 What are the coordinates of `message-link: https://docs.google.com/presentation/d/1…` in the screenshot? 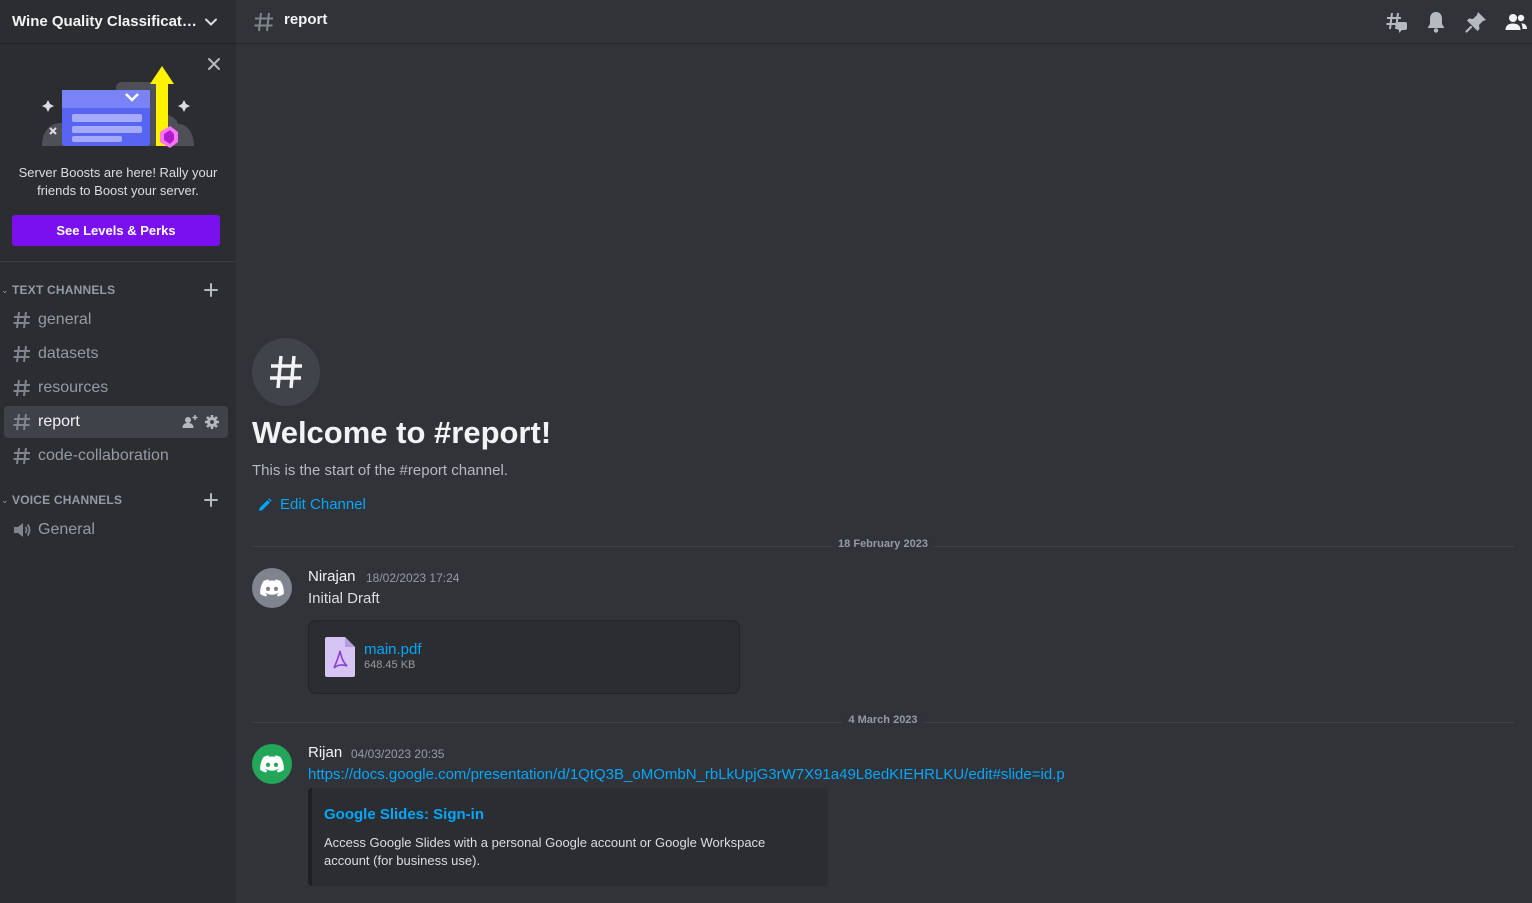 It's located at (686, 774).